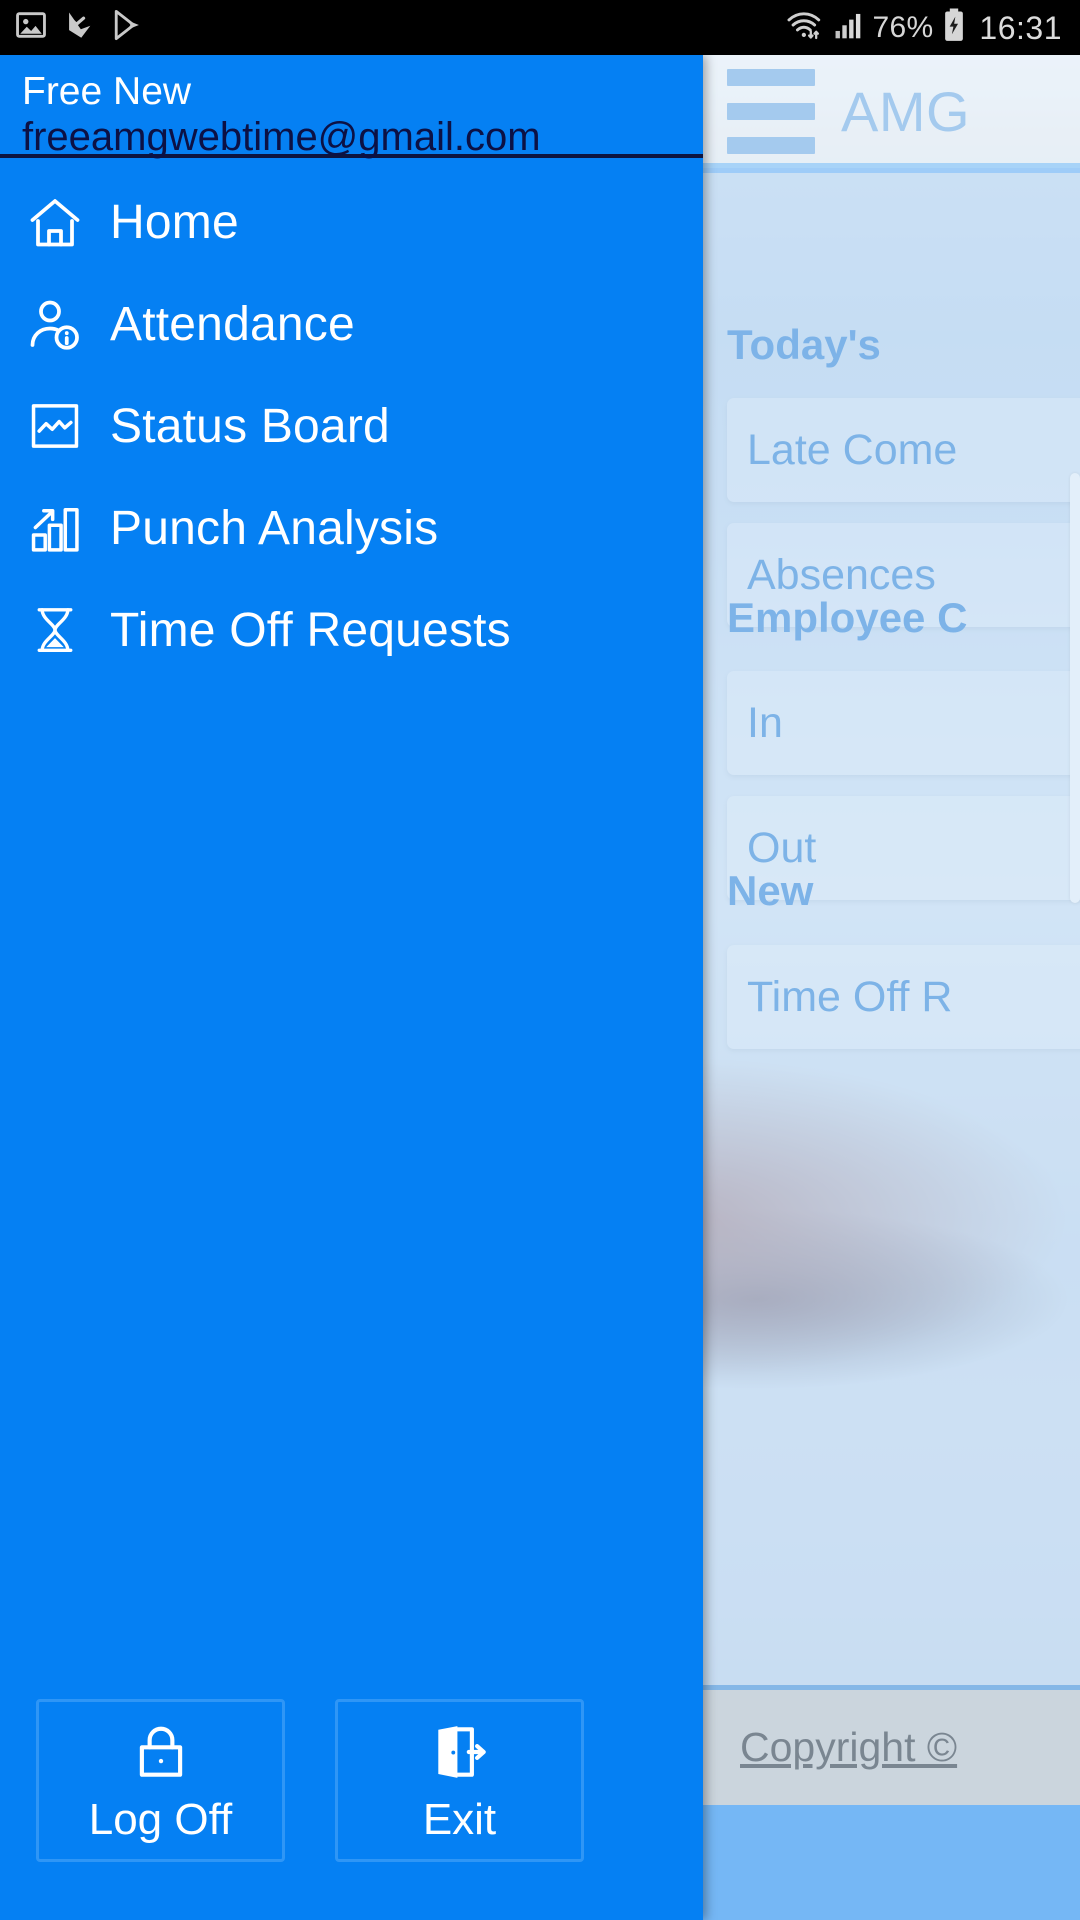 The image size is (1080, 1920). Describe the element at coordinates (55, 630) in the screenshot. I see `hourglass-icon` at that location.